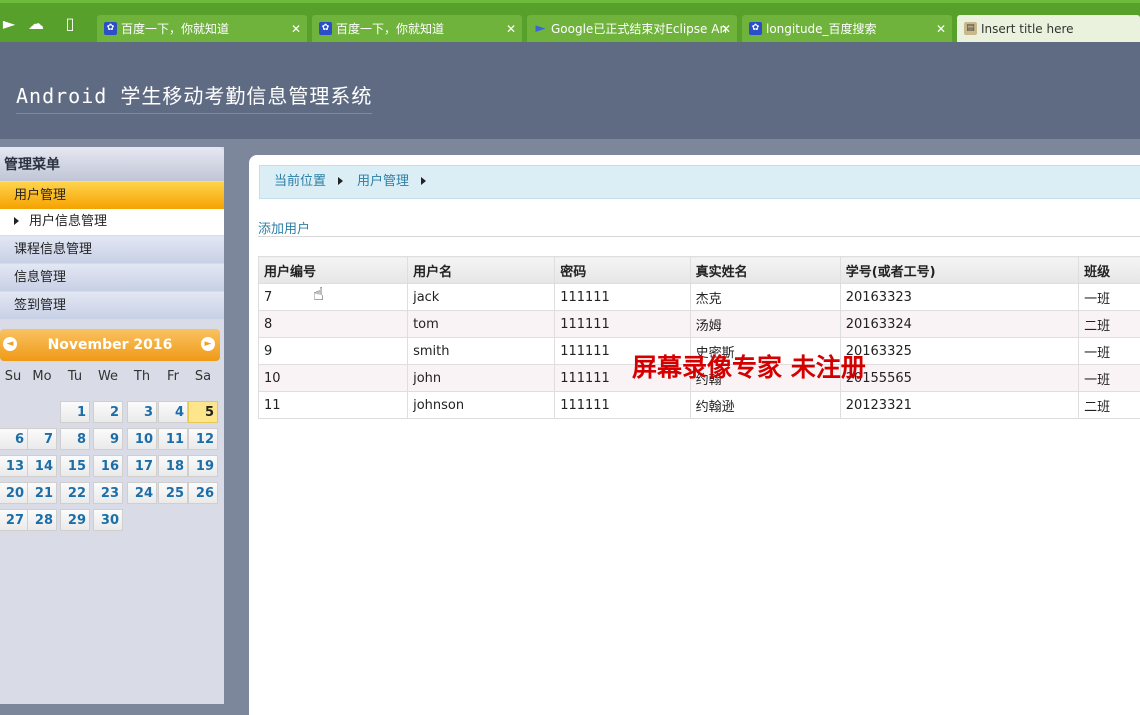 The image size is (1140, 715). I want to click on tab-label: Insert title here, so click(1027, 29).